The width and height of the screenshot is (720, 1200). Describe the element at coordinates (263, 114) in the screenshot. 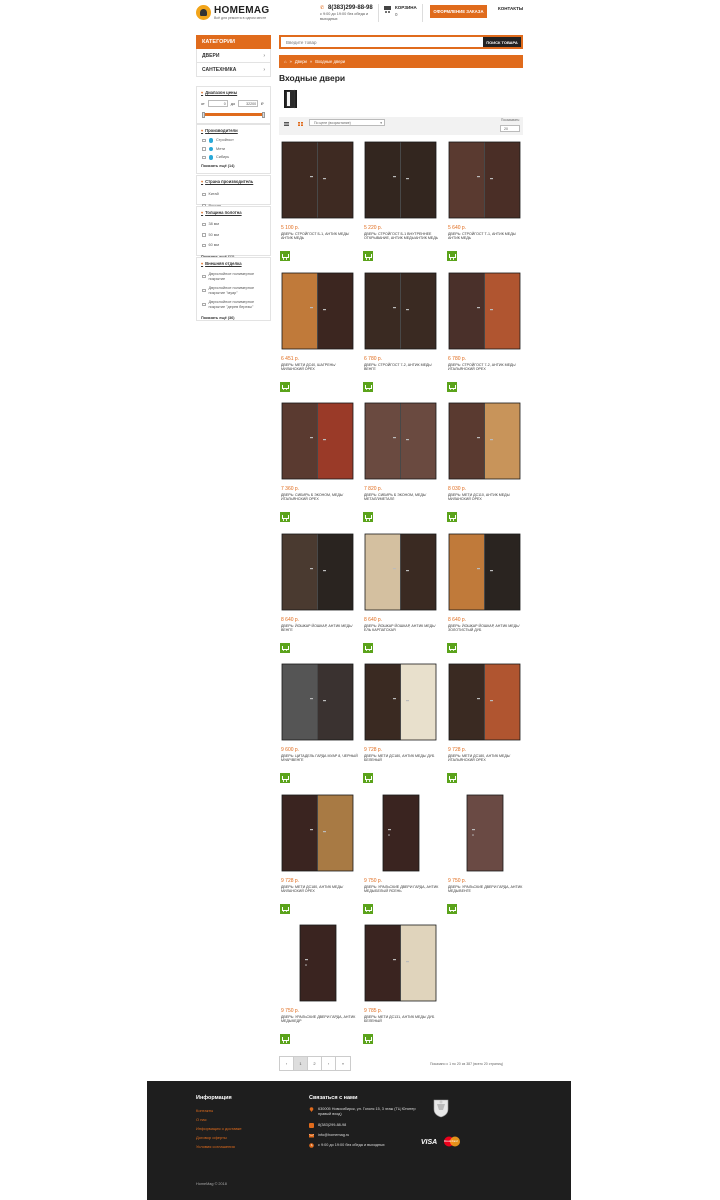

I see `slider-handle-max` at that location.